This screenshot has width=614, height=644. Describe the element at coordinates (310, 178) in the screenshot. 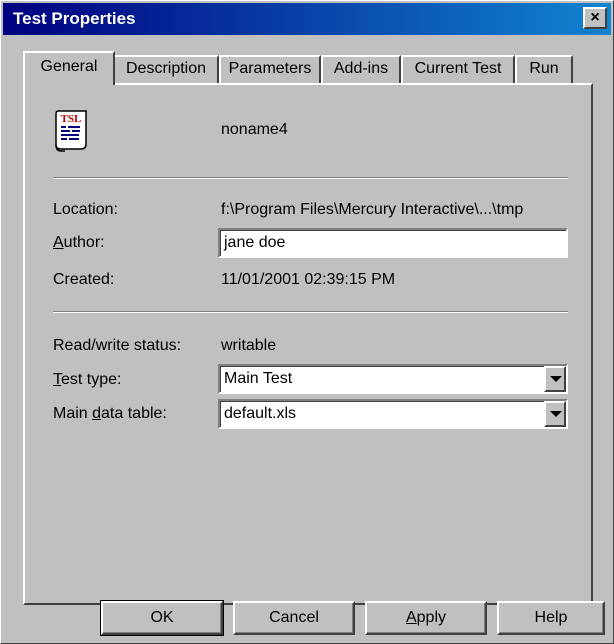

I see `separator-top` at that location.